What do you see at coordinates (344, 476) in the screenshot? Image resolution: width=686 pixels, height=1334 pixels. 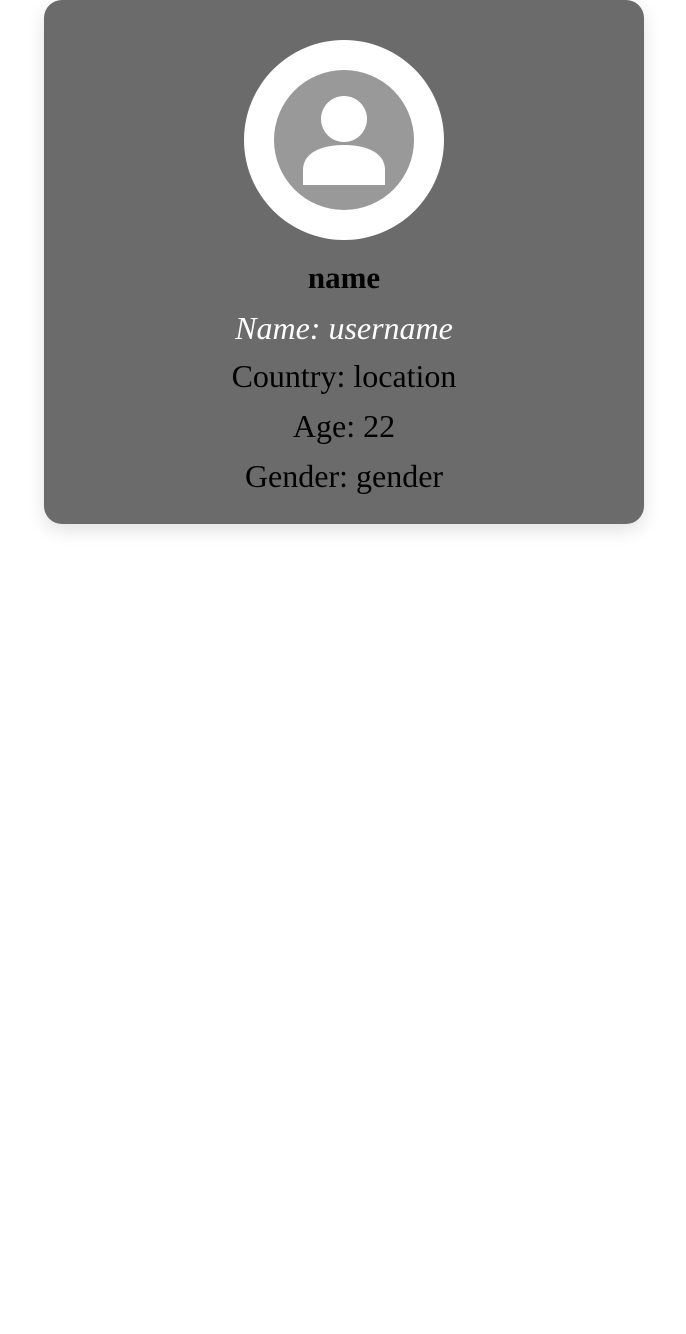 I see `profile-gender: Gender: gender` at bounding box center [344, 476].